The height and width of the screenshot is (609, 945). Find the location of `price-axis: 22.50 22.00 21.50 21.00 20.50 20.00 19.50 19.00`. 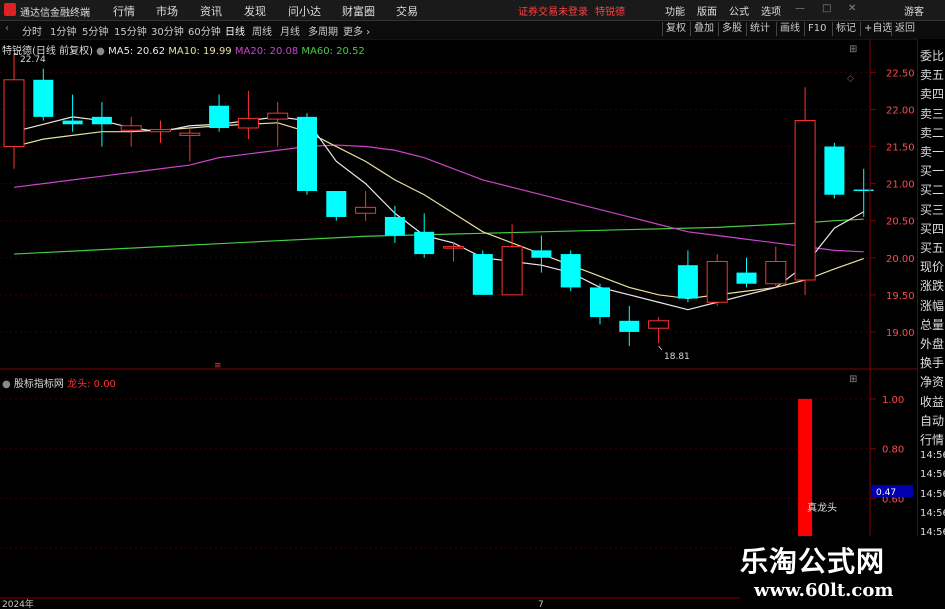

price-axis: 22.50 22.00 21.50 21.00 20.50 20.00 19.50 19.00 is located at coordinates (892, 203).